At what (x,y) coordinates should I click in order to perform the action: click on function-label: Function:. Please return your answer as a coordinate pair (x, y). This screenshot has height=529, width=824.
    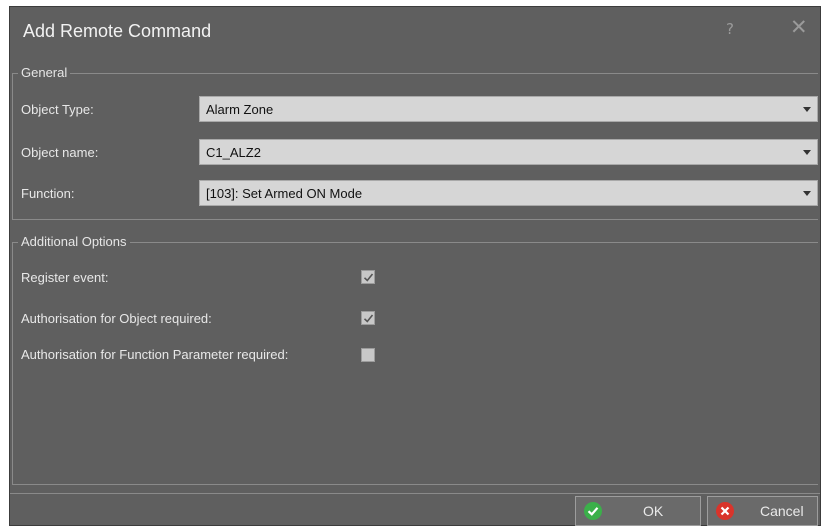
    Looking at the image, I should click on (48, 193).